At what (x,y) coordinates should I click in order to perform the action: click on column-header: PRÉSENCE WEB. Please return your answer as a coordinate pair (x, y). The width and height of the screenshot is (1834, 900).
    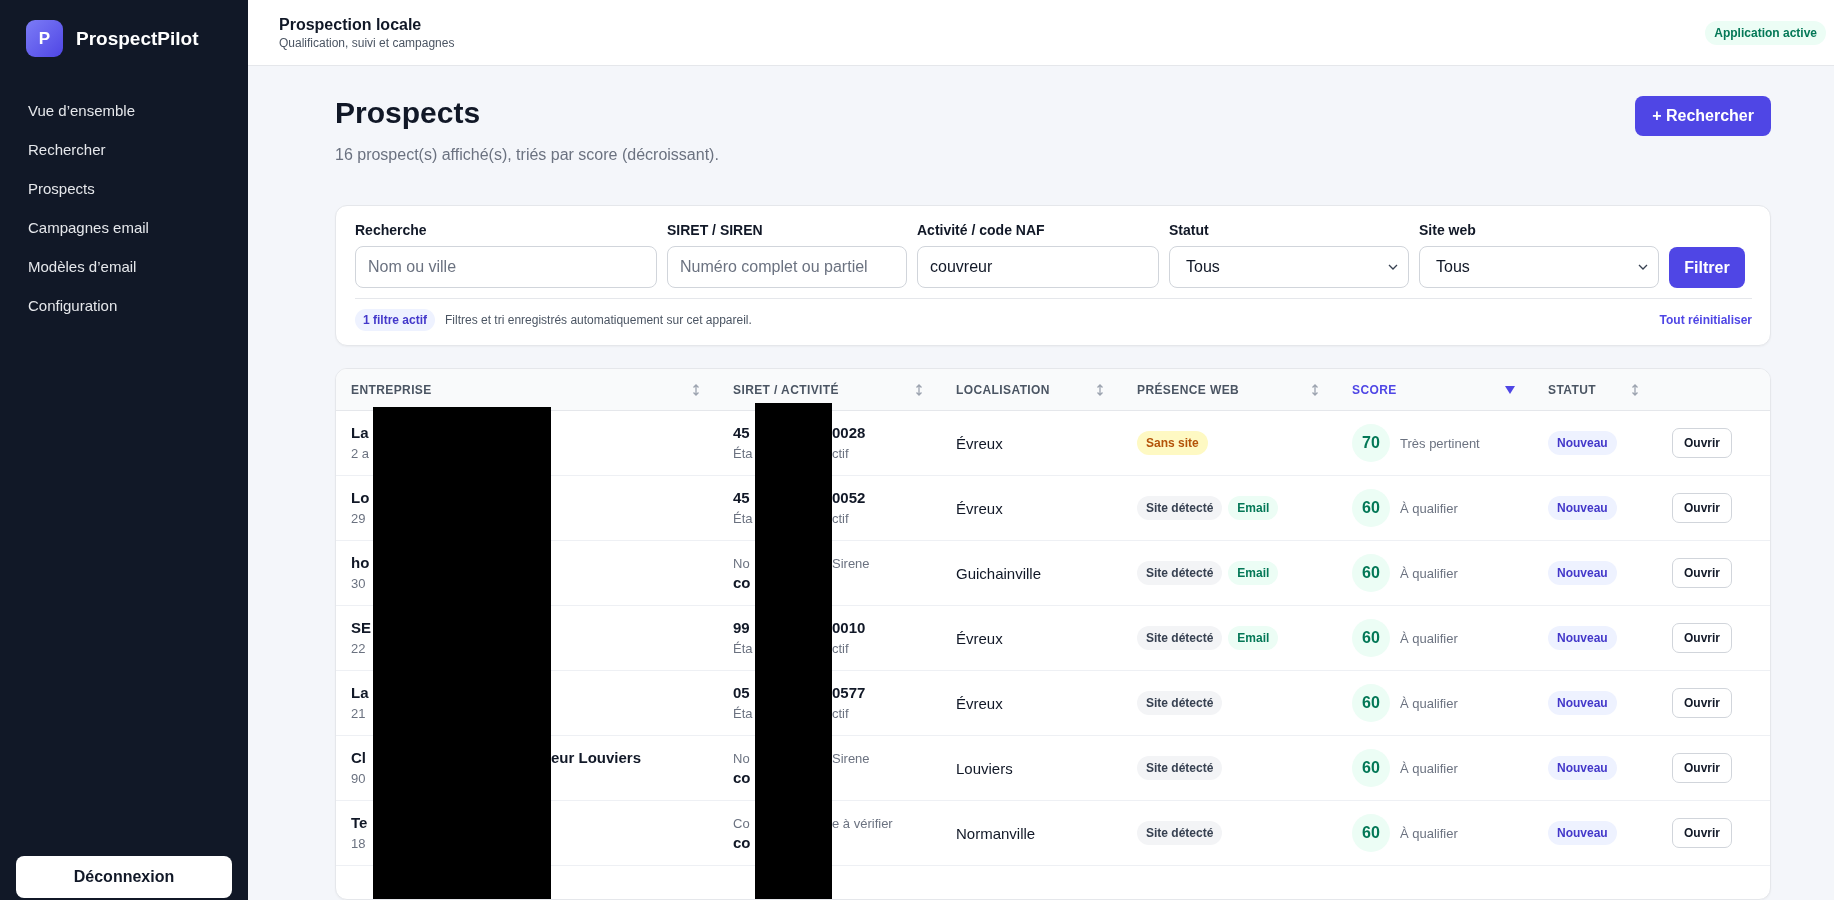
    Looking at the image, I should click on (1188, 389).